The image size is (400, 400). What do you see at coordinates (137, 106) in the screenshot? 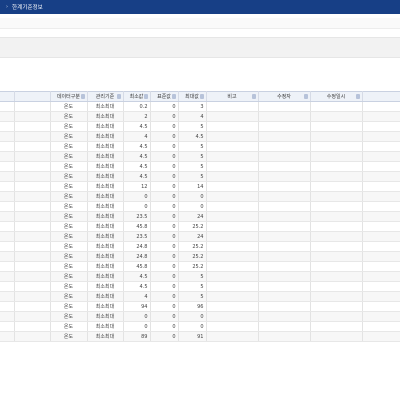
I see `min-value-cell: 0.2` at bounding box center [137, 106].